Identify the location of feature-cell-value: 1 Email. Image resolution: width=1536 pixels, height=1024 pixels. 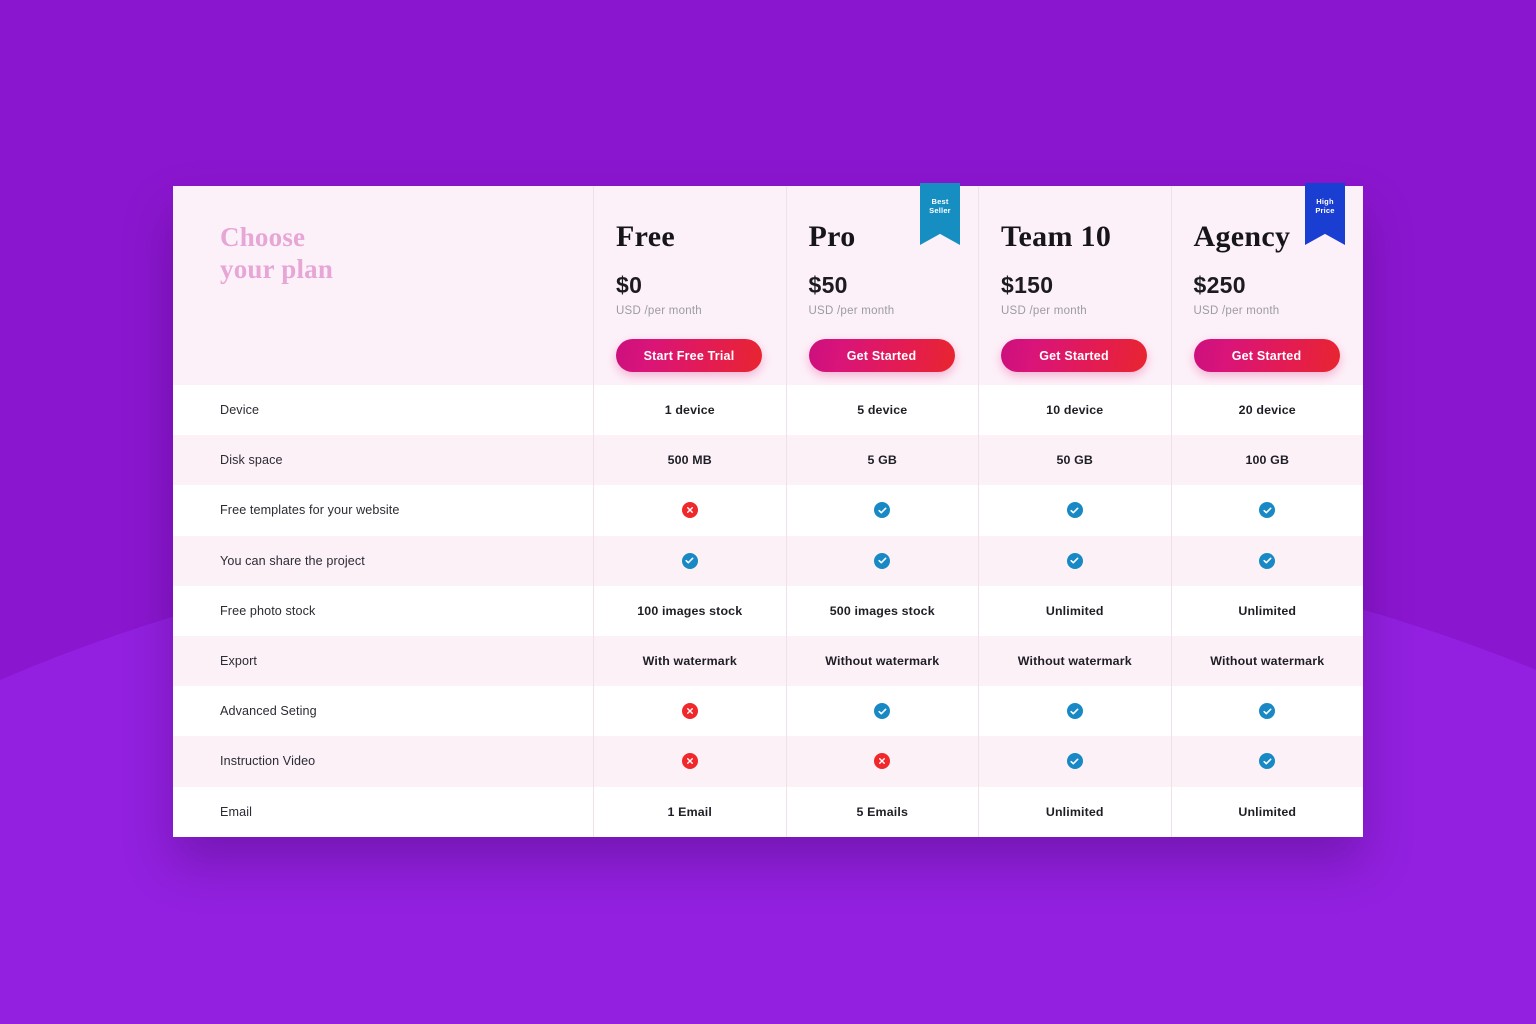
(689, 811).